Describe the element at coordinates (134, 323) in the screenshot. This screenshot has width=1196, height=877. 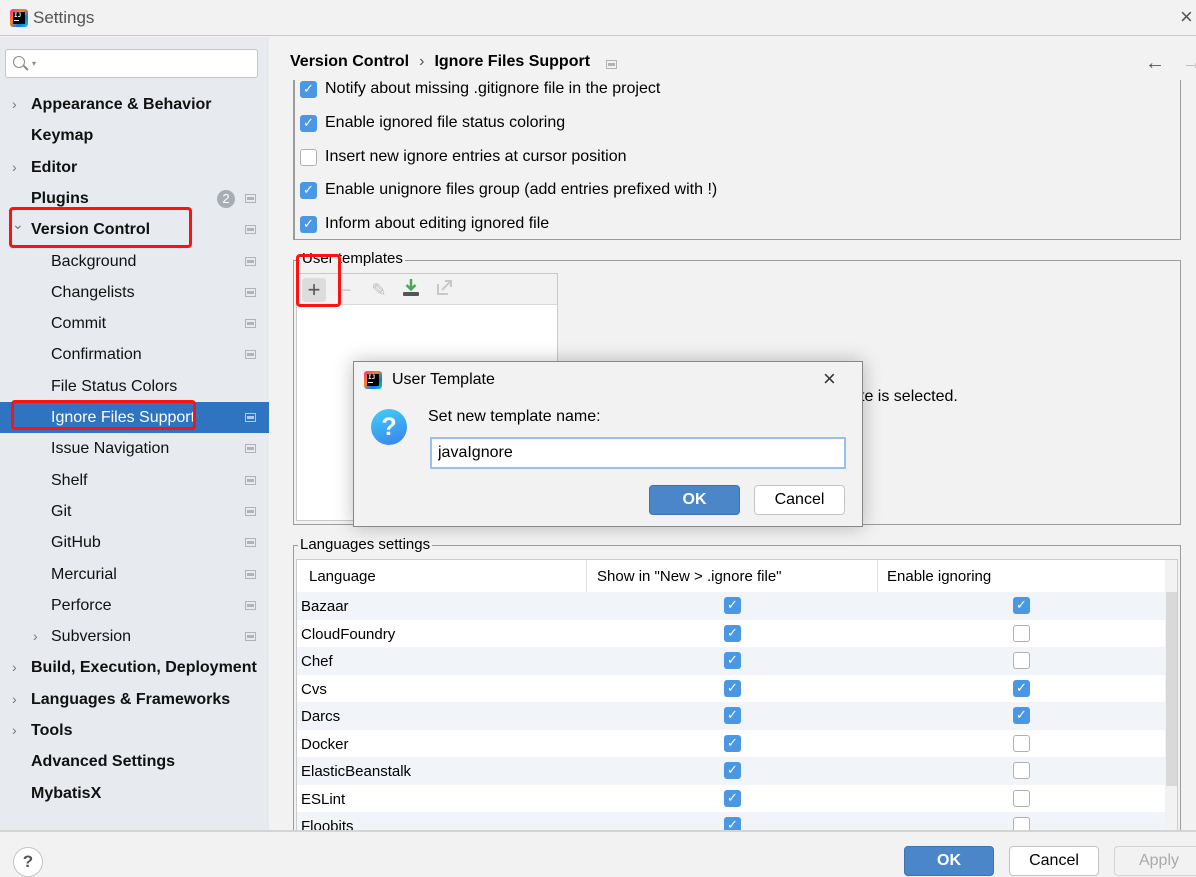
I see `sidebar-item-commit: Commit` at that location.